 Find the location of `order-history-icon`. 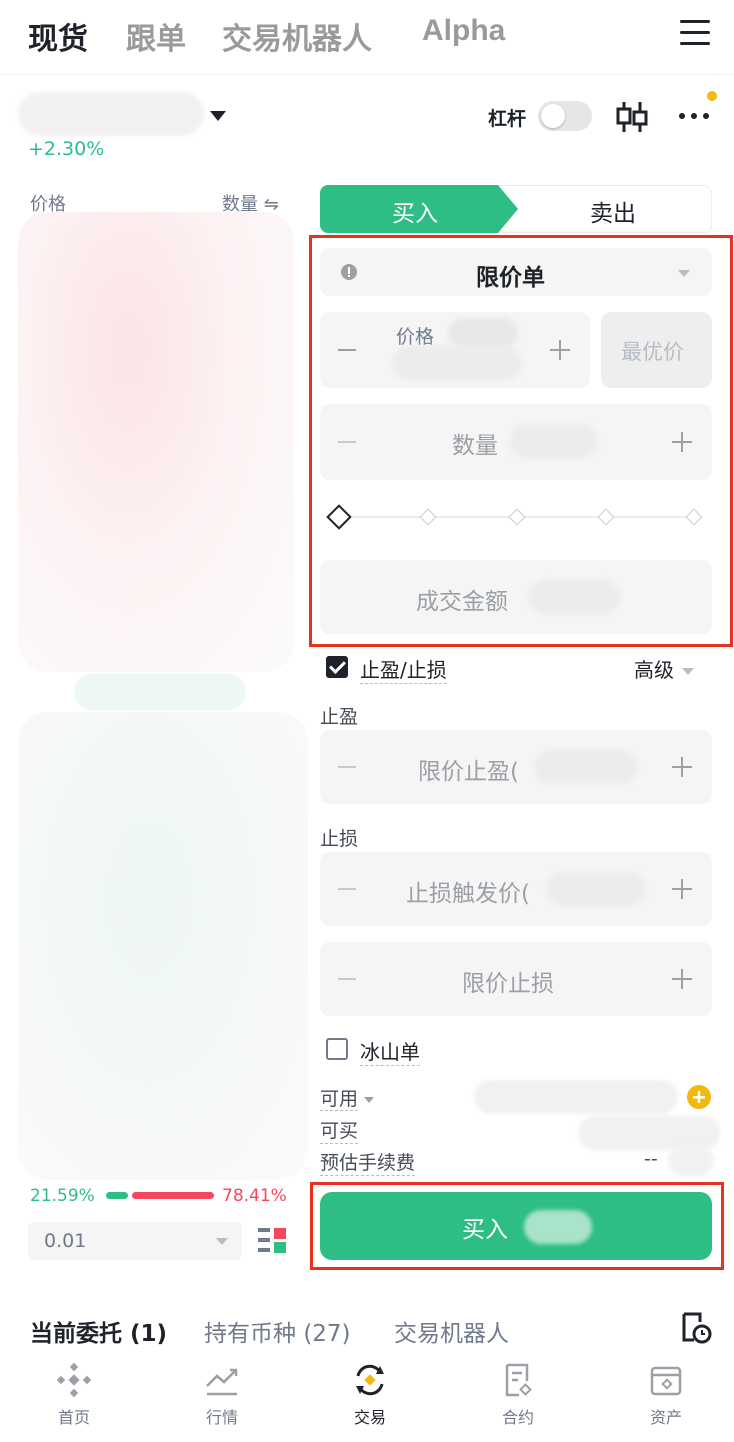

order-history-icon is located at coordinates (696, 1327).